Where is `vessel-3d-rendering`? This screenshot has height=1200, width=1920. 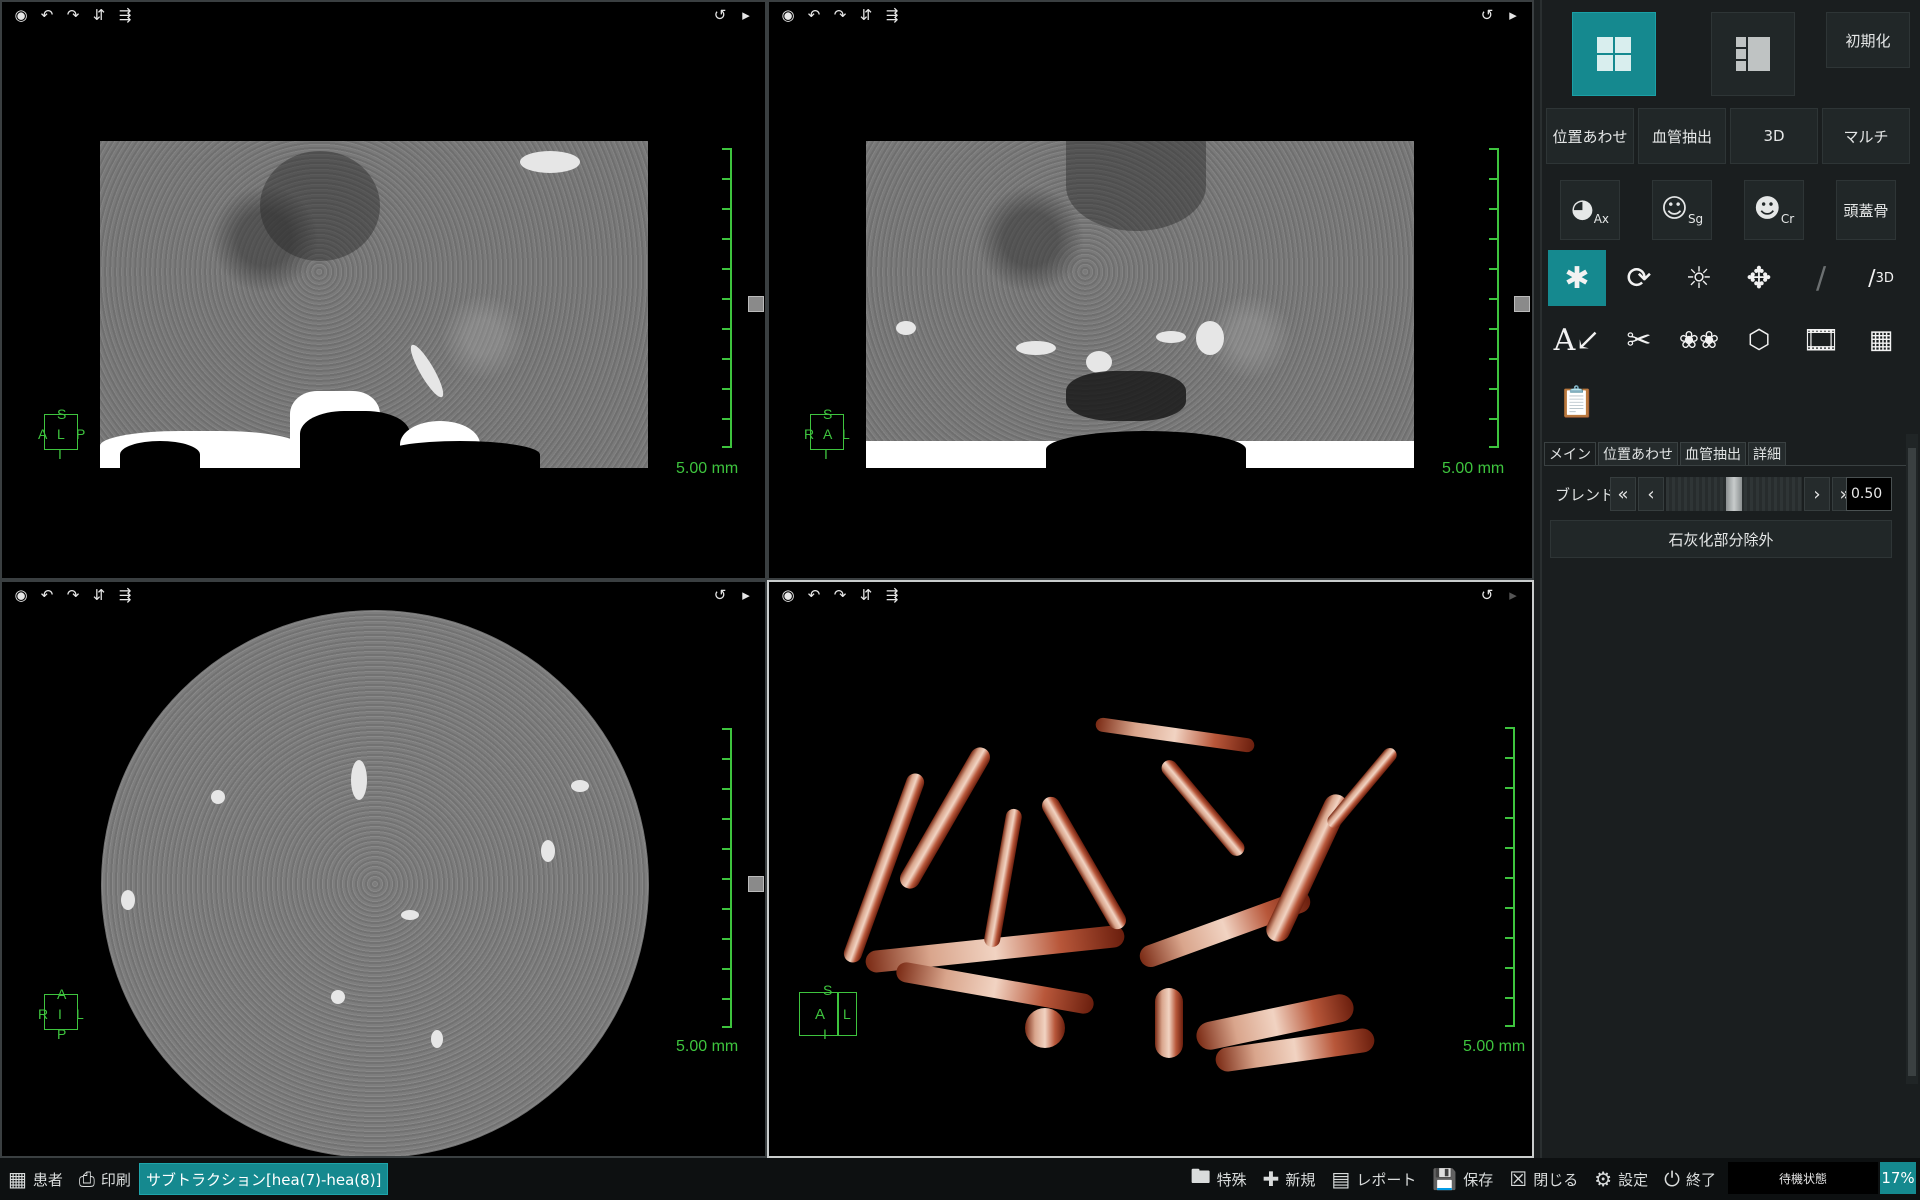
vessel-3d-rendering is located at coordinates (1141, 895).